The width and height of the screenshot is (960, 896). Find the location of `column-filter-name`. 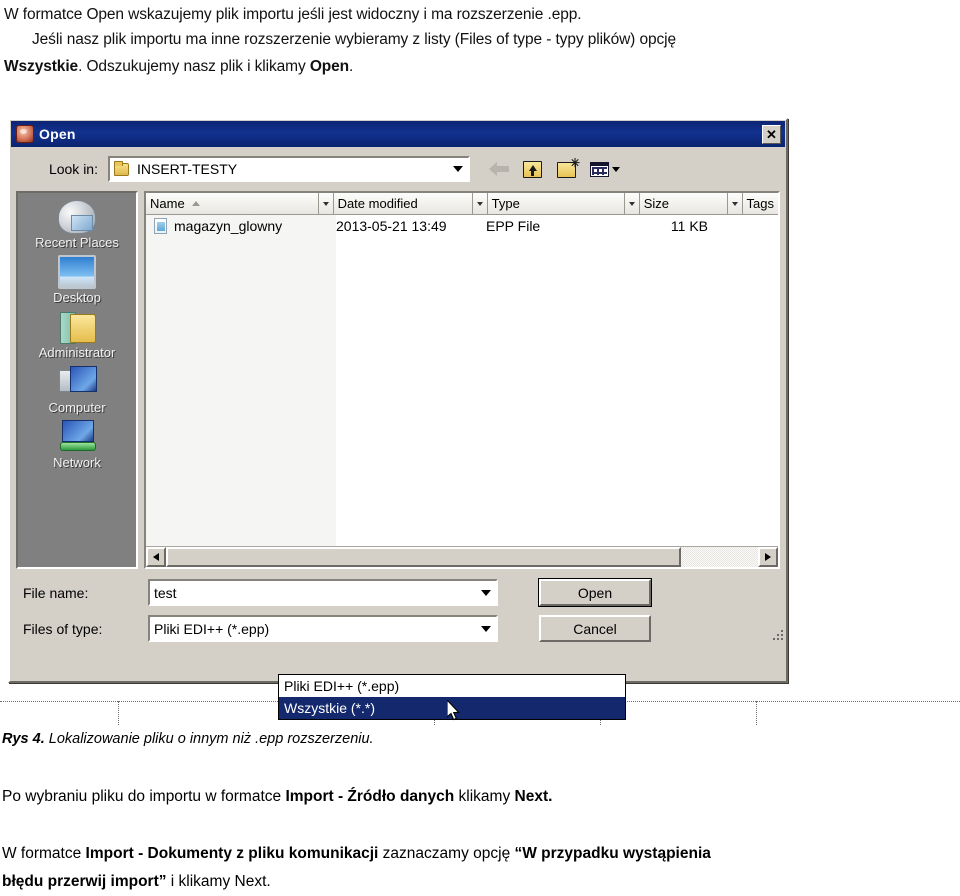

column-filter-name is located at coordinates (326, 204).